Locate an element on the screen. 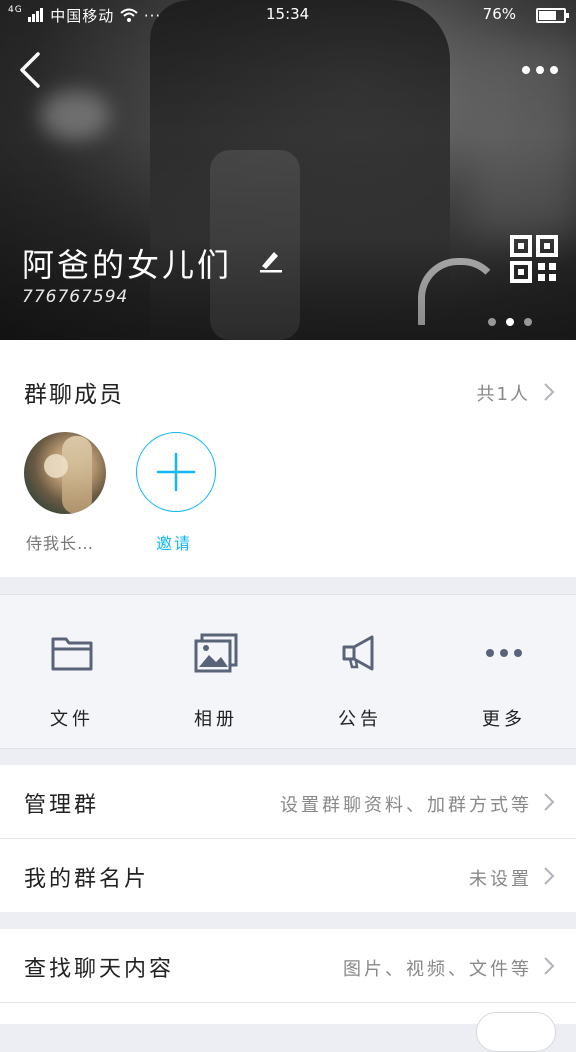 The width and height of the screenshot is (576, 1052). battery-nub is located at coordinates (567, 15).